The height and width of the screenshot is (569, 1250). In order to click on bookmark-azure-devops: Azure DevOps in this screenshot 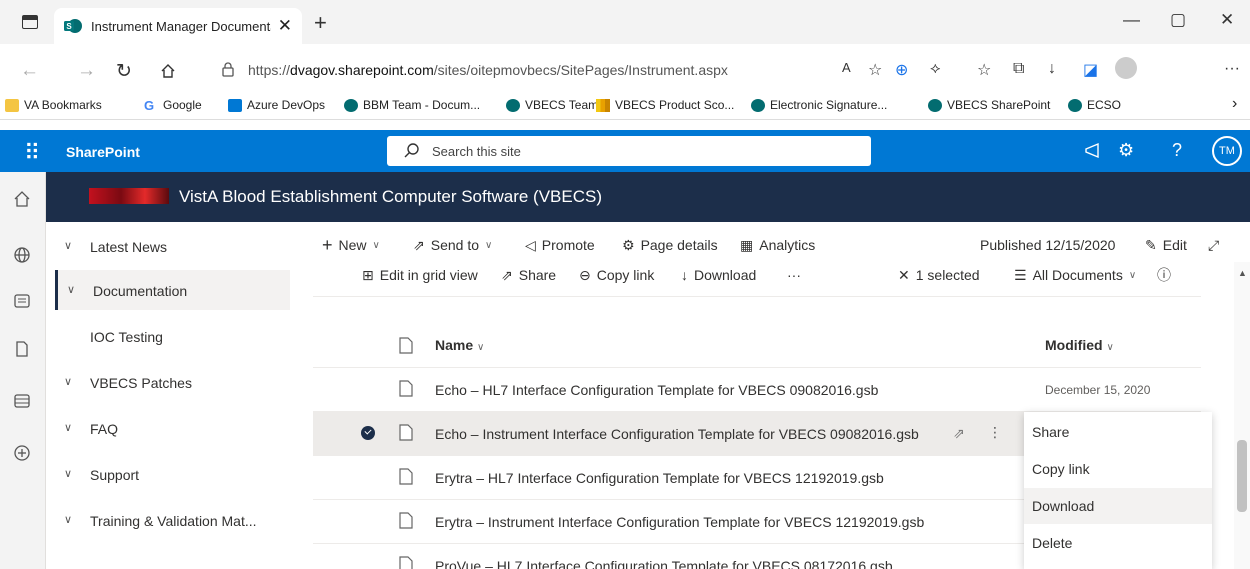, I will do `click(276, 105)`.